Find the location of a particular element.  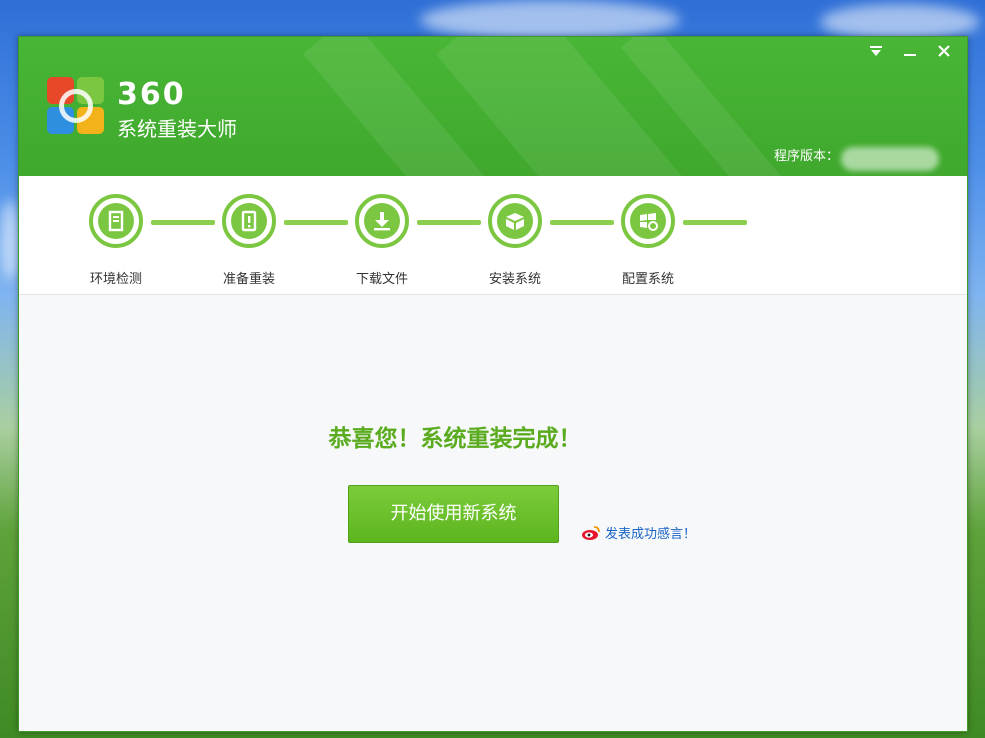

install-box-icon is located at coordinates (515, 221).